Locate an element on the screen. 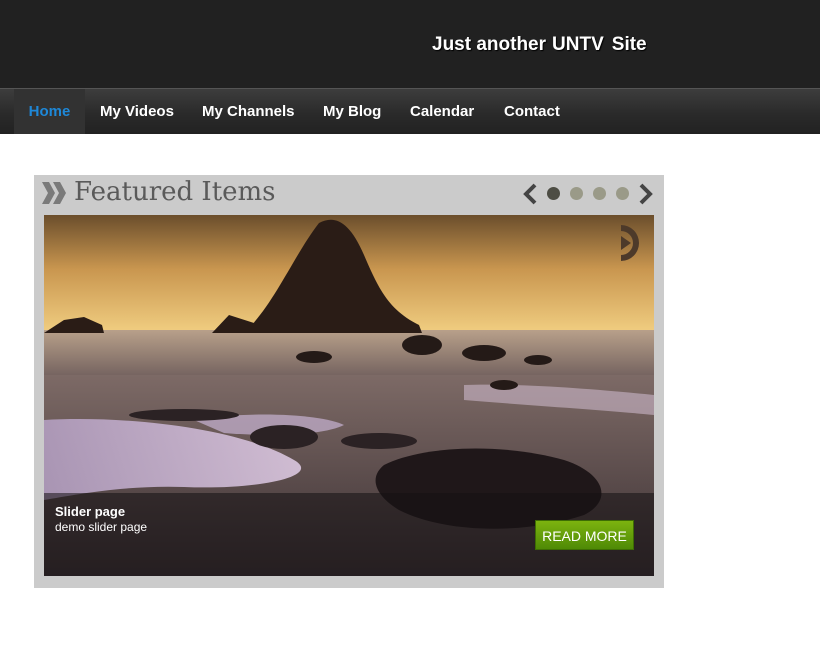 The image size is (820, 657). tagline-text: Just another is located at coordinates (489, 44).